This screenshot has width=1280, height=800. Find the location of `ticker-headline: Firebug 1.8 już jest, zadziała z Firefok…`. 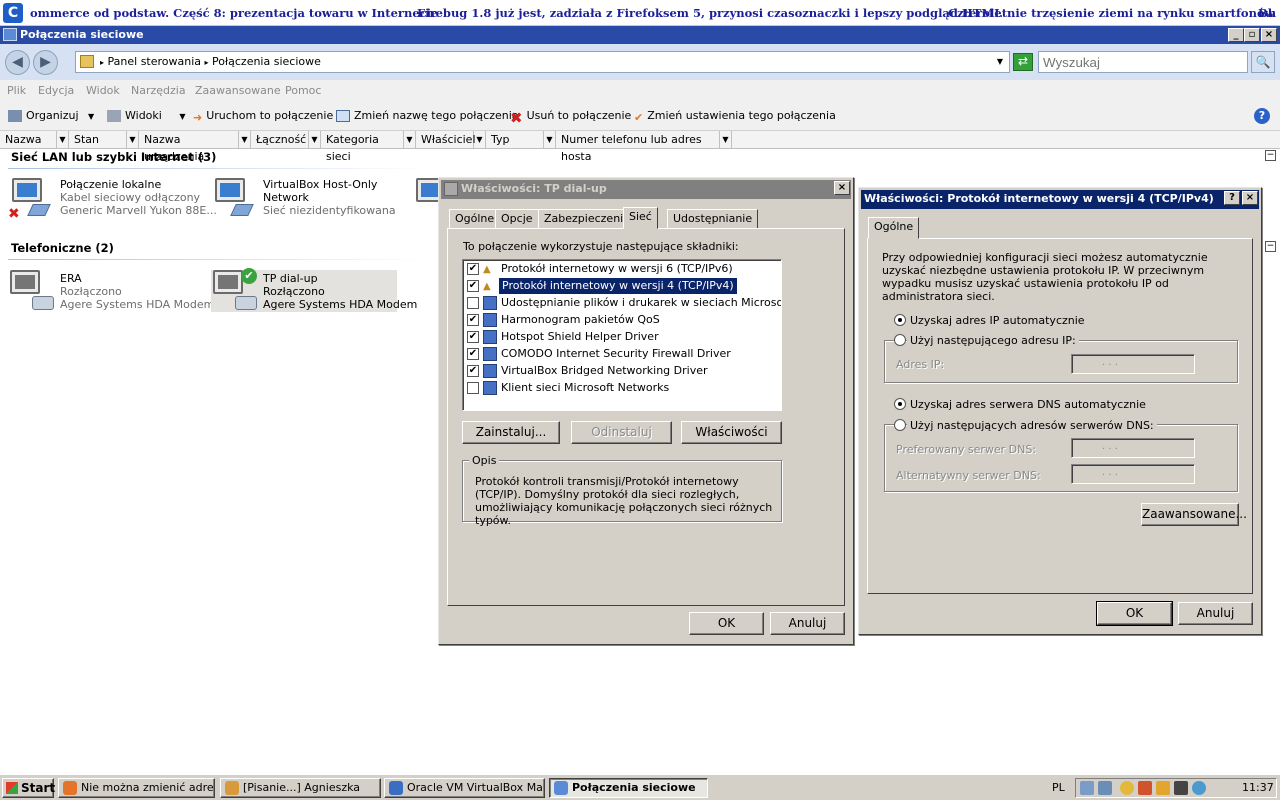

ticker-headline: Firebug 1.8 już jest, zadziała z Firefok… is located at coordinates (709, 13).